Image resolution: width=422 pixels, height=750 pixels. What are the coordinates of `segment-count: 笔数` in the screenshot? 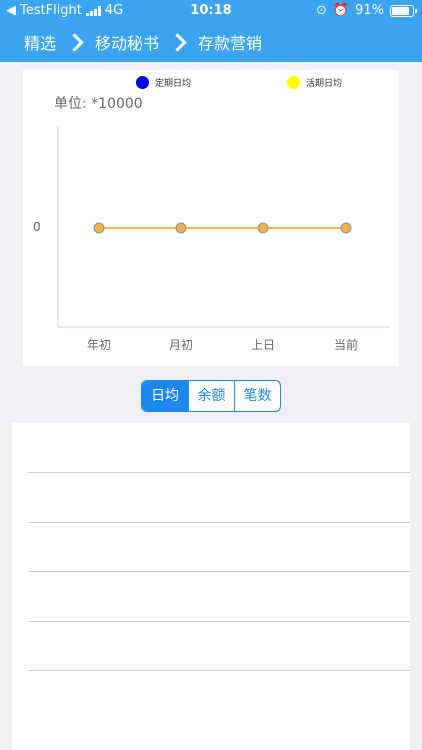 It's located at (257, 396).